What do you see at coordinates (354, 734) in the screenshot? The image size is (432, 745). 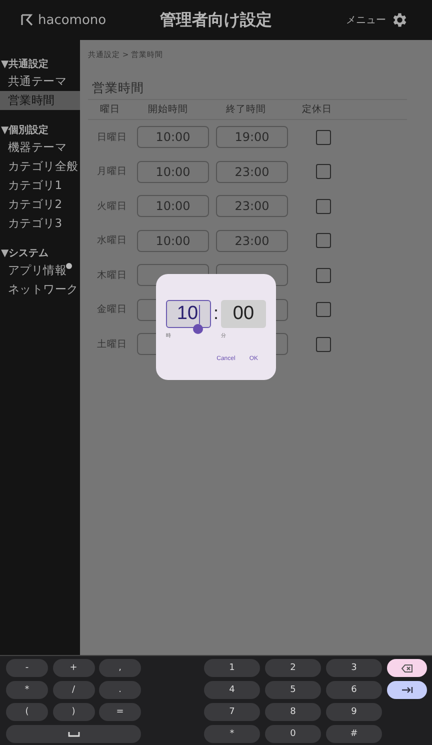 I see `keyboard-key: #` at bounding box center [354, 734].